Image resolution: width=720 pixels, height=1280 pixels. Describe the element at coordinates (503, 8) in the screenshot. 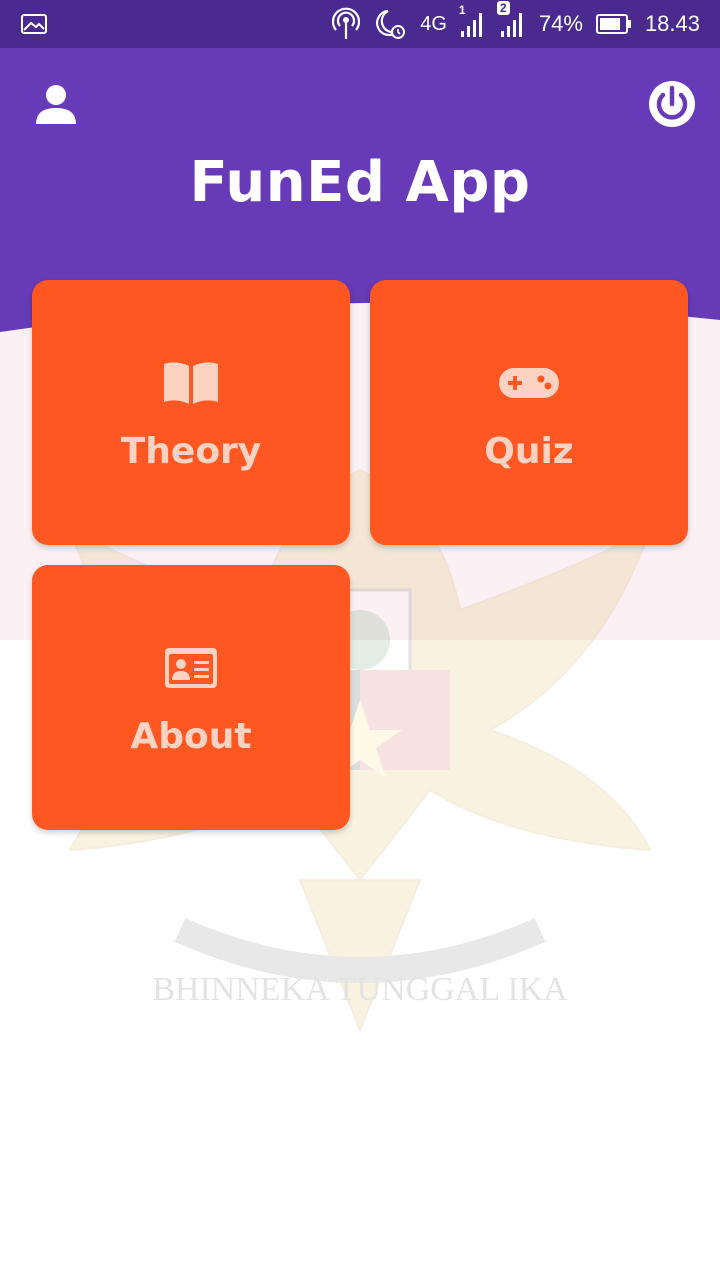

I see `sim2-badge: 2` at that location.